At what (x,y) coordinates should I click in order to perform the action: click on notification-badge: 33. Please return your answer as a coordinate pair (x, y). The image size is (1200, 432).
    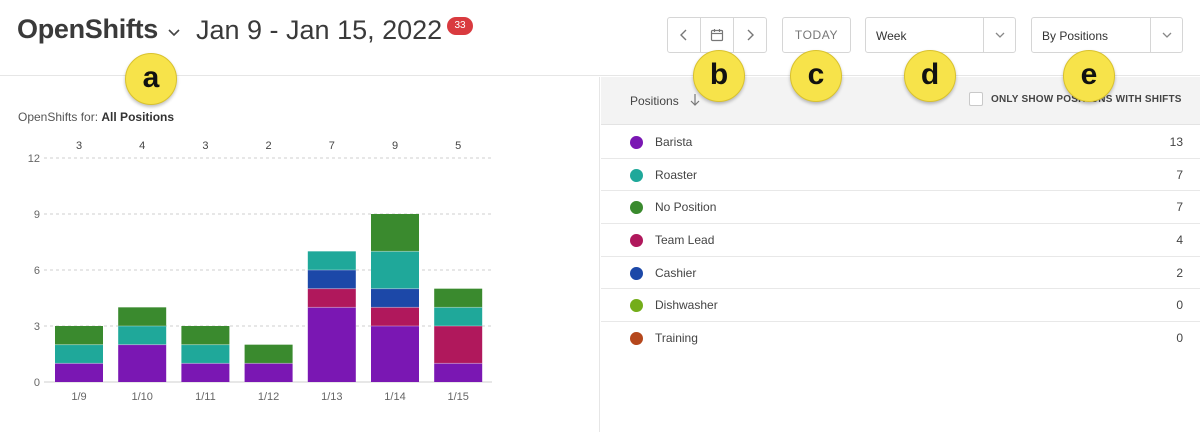
    Looking at the image, I should click on (460, 26).